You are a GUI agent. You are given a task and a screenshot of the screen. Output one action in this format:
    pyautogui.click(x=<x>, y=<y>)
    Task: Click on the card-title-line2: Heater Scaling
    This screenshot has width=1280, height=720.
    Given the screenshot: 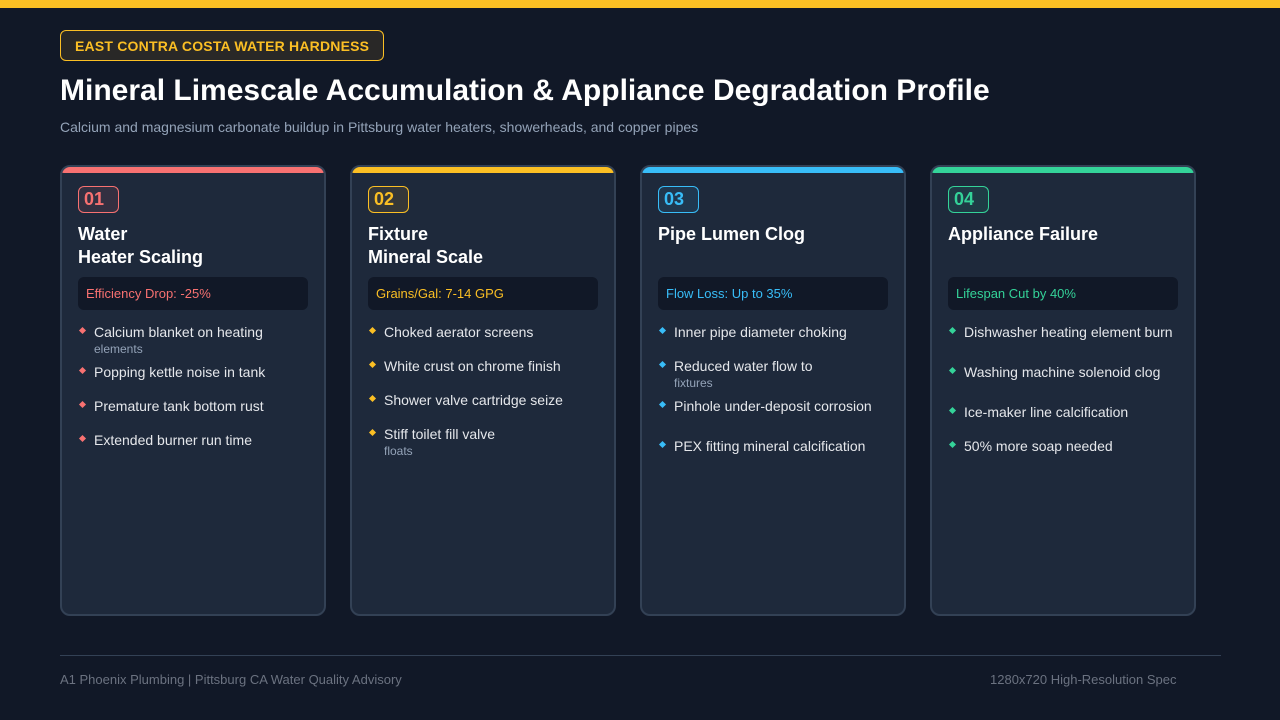 What is the action you would take?
    pyautogui.click(x=141, y=257)
    